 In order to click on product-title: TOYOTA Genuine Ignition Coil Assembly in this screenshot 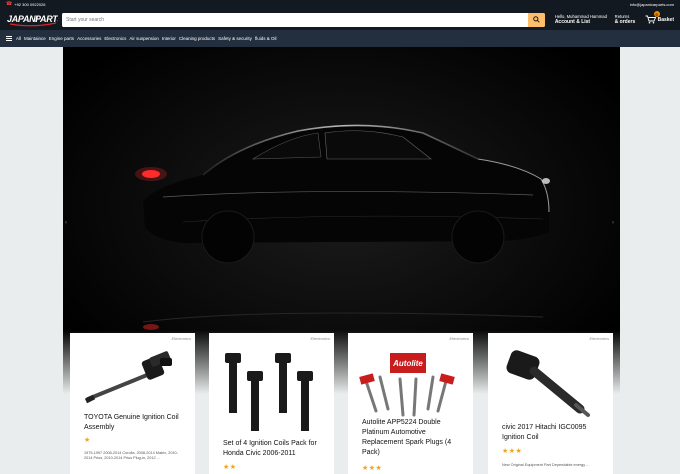, I will do `click(134, 423)`.